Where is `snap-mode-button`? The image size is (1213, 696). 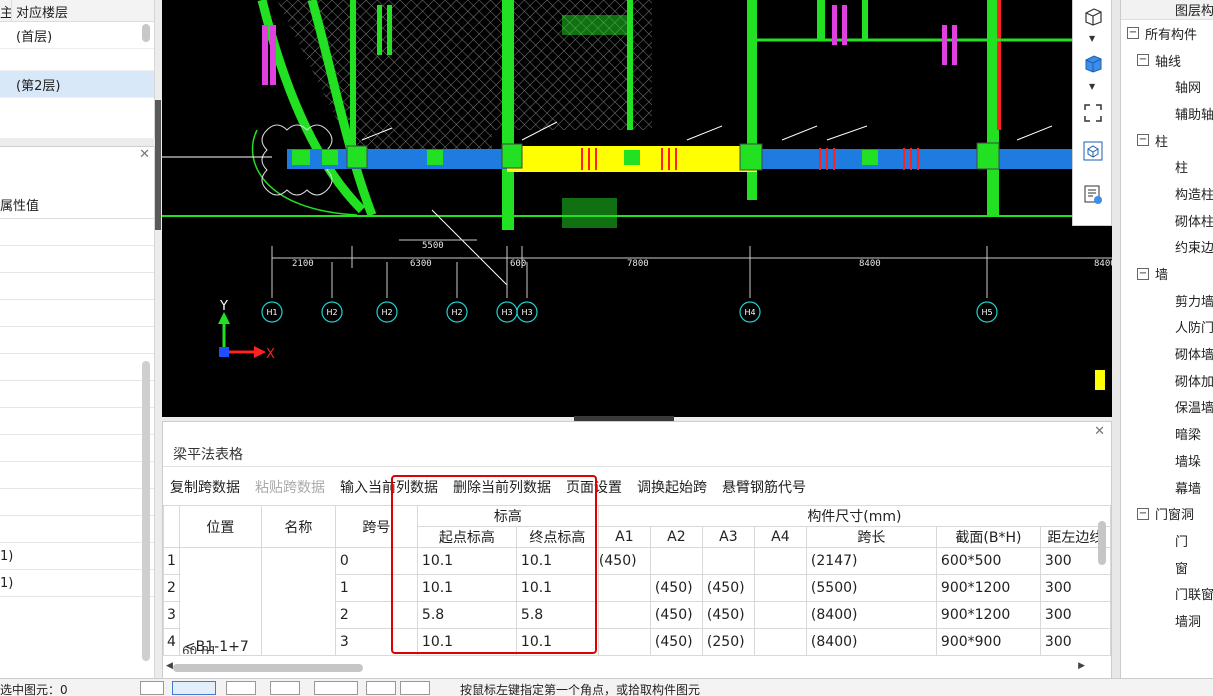
snap-mode-button is located at coordinates (152, 688).